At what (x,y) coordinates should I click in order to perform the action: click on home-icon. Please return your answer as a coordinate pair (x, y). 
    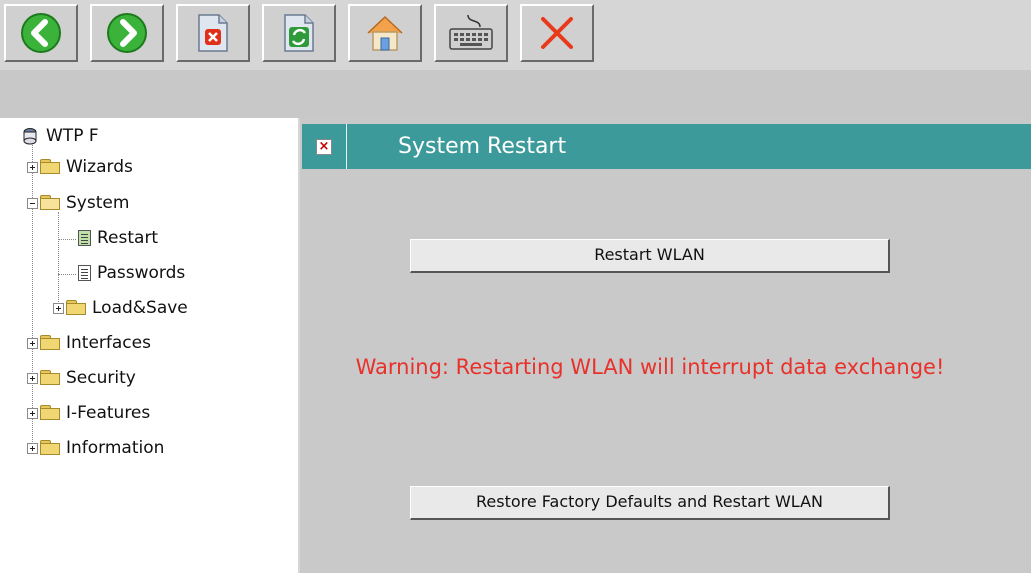
    Looking at the image, I should click on (385, 33).